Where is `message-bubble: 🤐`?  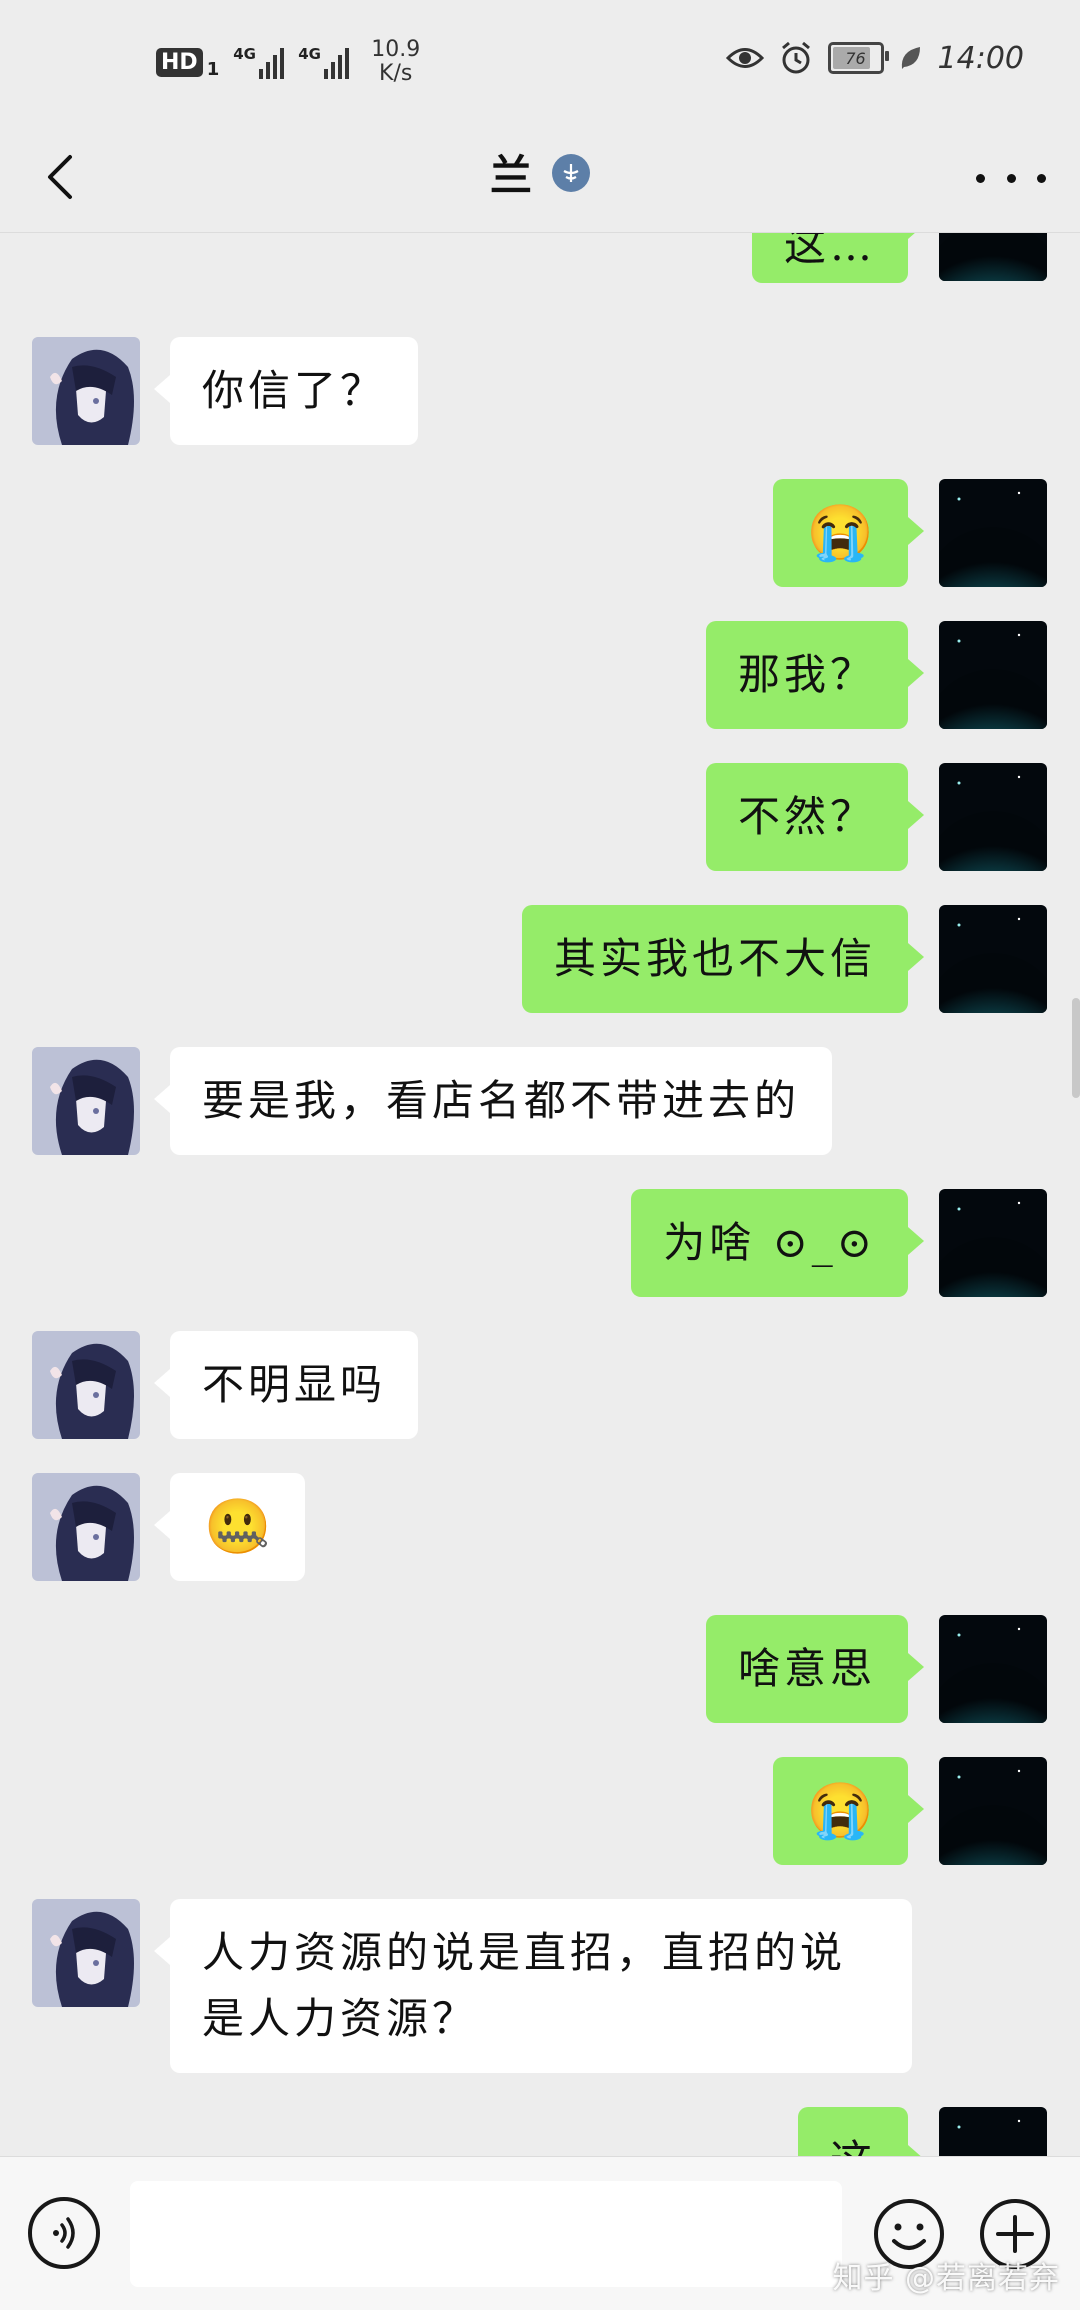 message-bubble: 🤐 is located at coordinates (229, 1527).